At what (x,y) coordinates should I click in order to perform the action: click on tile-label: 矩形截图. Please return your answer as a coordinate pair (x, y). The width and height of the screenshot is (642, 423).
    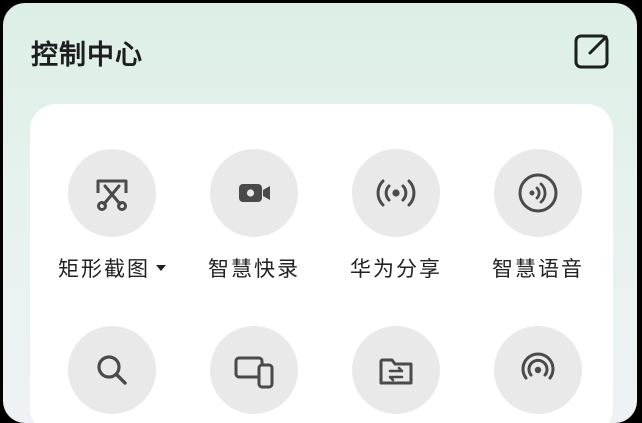
    Looking at the image, I should click on (112, 268).